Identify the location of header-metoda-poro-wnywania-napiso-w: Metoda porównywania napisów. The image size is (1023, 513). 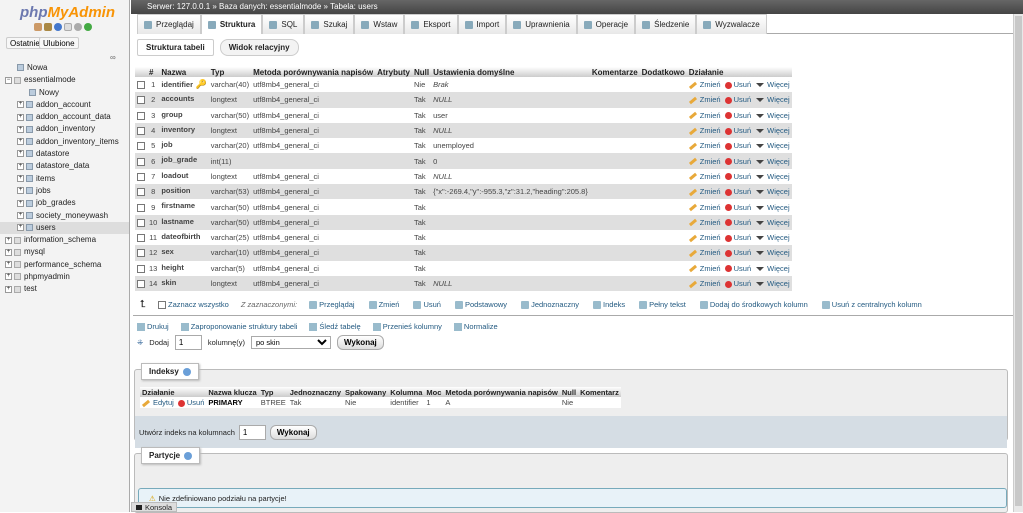
(313, 72).